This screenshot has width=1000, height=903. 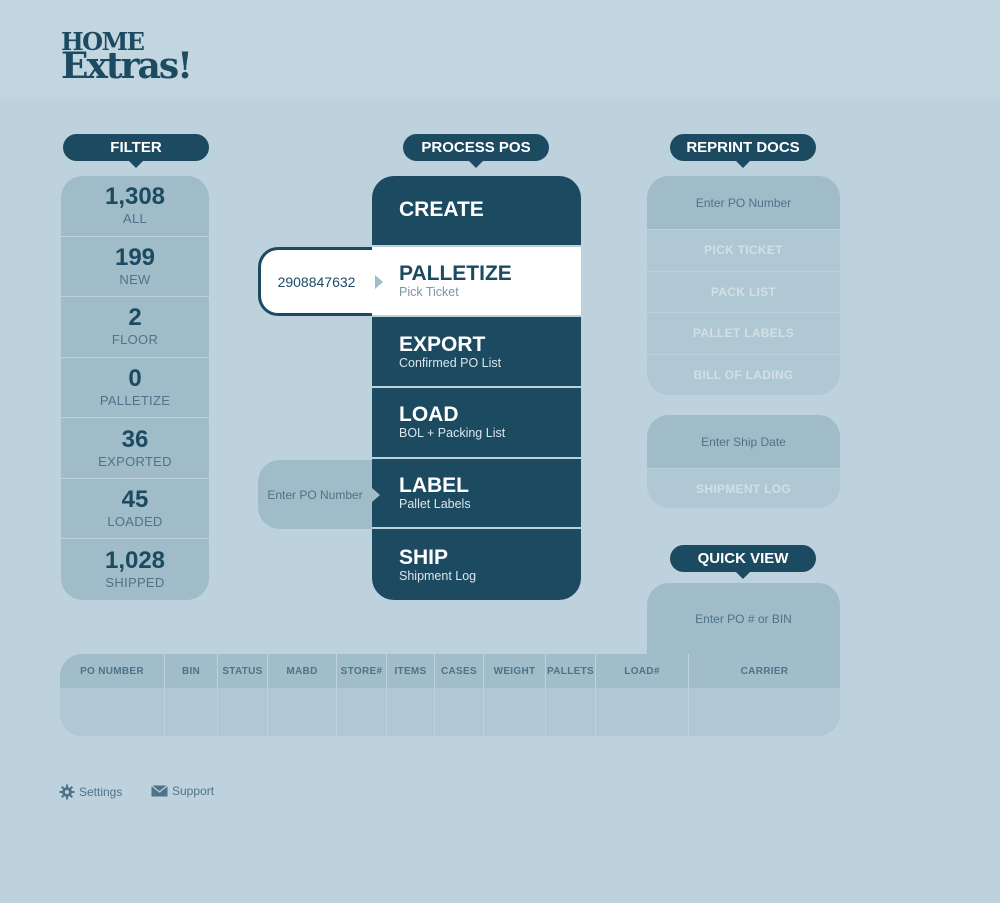 I want to click on reprint-title: REPRINT DOCS, so click(x=743, y=147).